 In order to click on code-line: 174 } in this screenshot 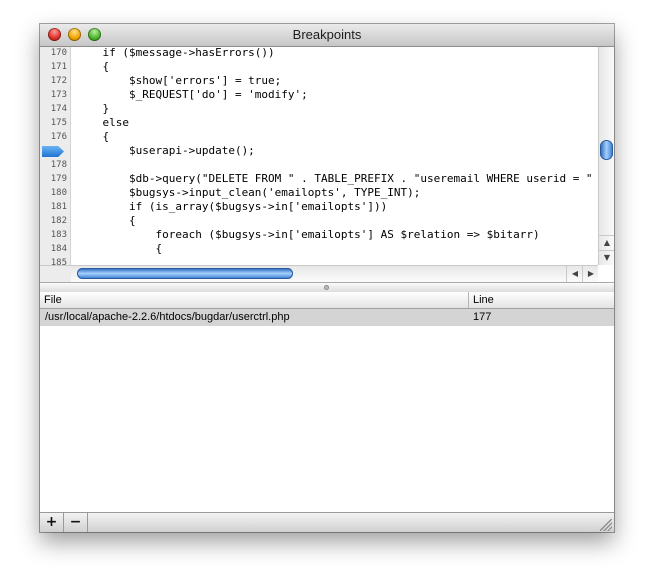, I will do `click(319, 109)`.